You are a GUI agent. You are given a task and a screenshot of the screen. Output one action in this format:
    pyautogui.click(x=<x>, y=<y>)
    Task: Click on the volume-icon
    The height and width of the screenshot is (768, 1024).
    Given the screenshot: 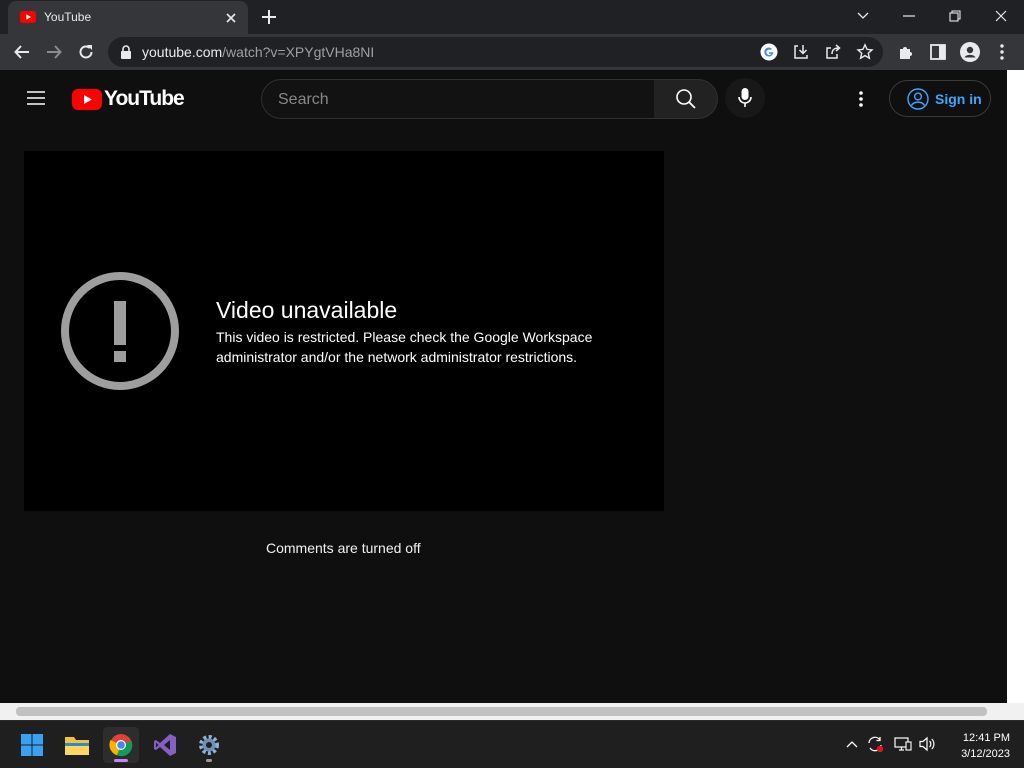 What is the action you would take?
    pyautogui.click(x=928, y=744)
    